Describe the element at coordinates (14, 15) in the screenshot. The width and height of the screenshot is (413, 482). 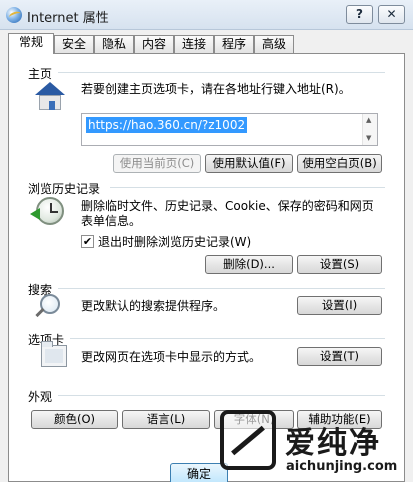
I see `internet-explorer-icon` at that location.